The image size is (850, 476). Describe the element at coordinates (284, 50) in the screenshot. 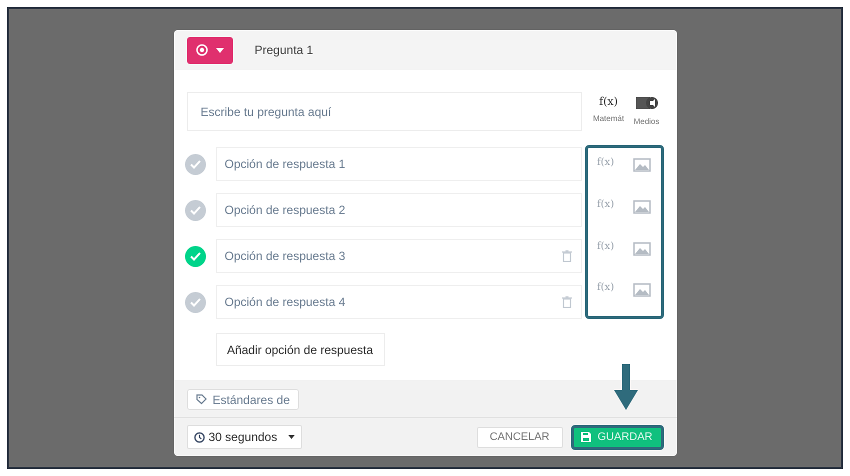

I see `question-title: Pregunta 1` at that location.